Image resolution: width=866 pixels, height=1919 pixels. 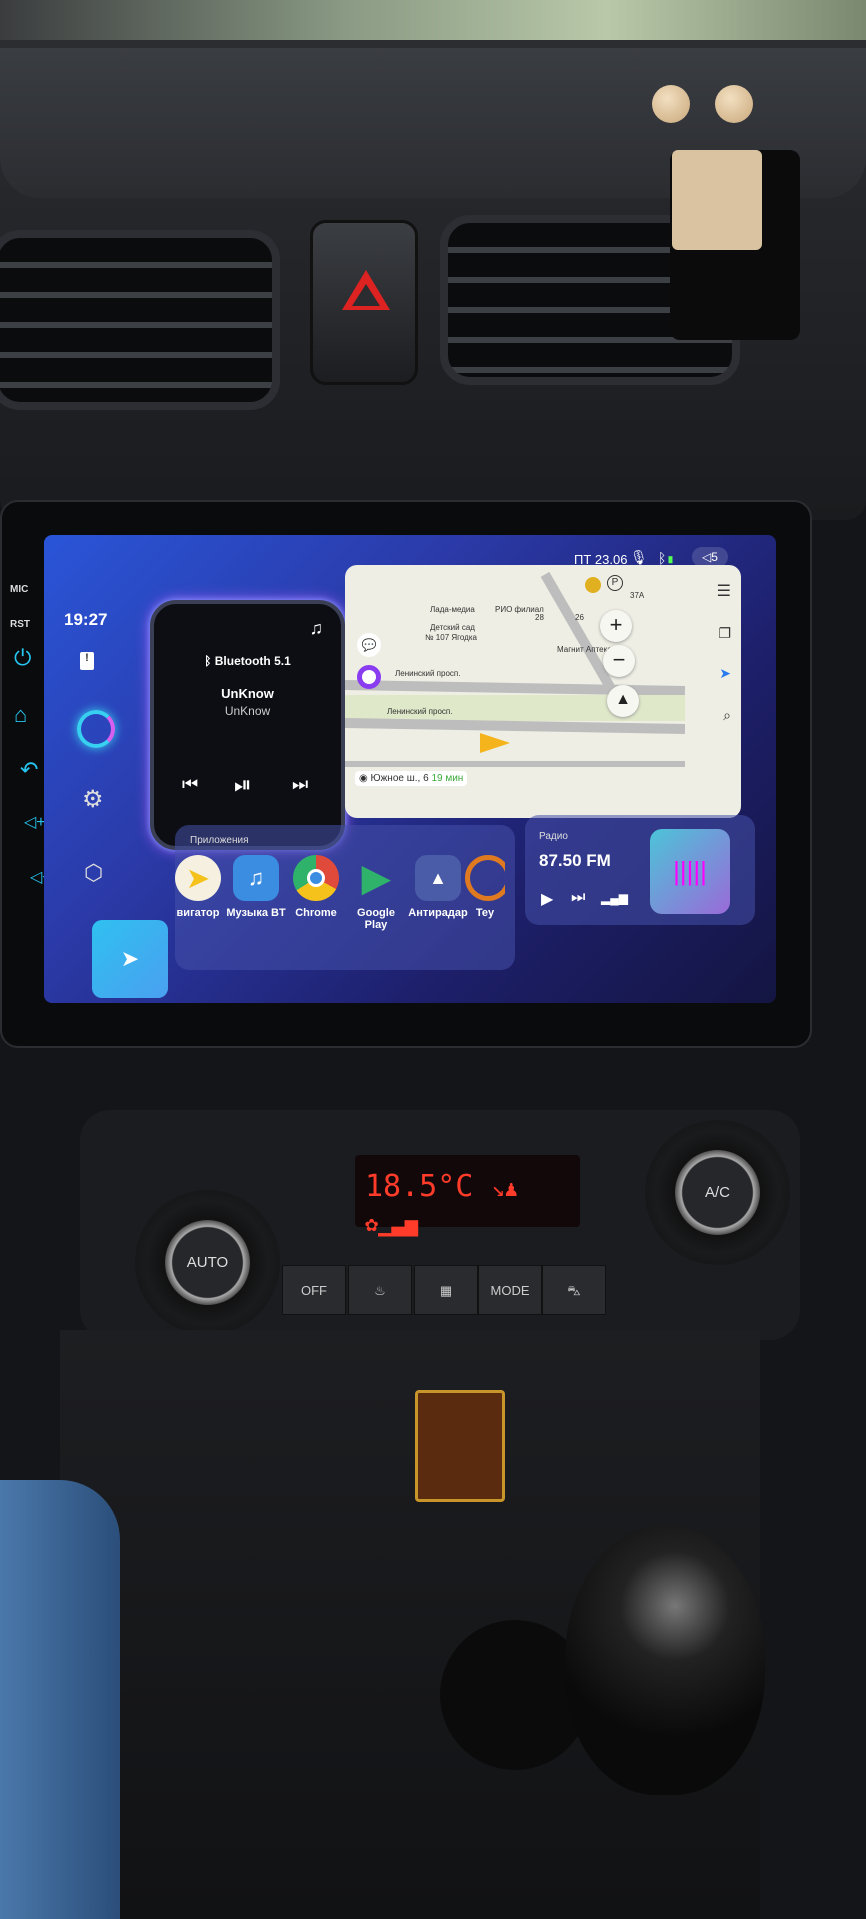 I want to click on gear-icon: ⚙, so click(x=93, y=799).